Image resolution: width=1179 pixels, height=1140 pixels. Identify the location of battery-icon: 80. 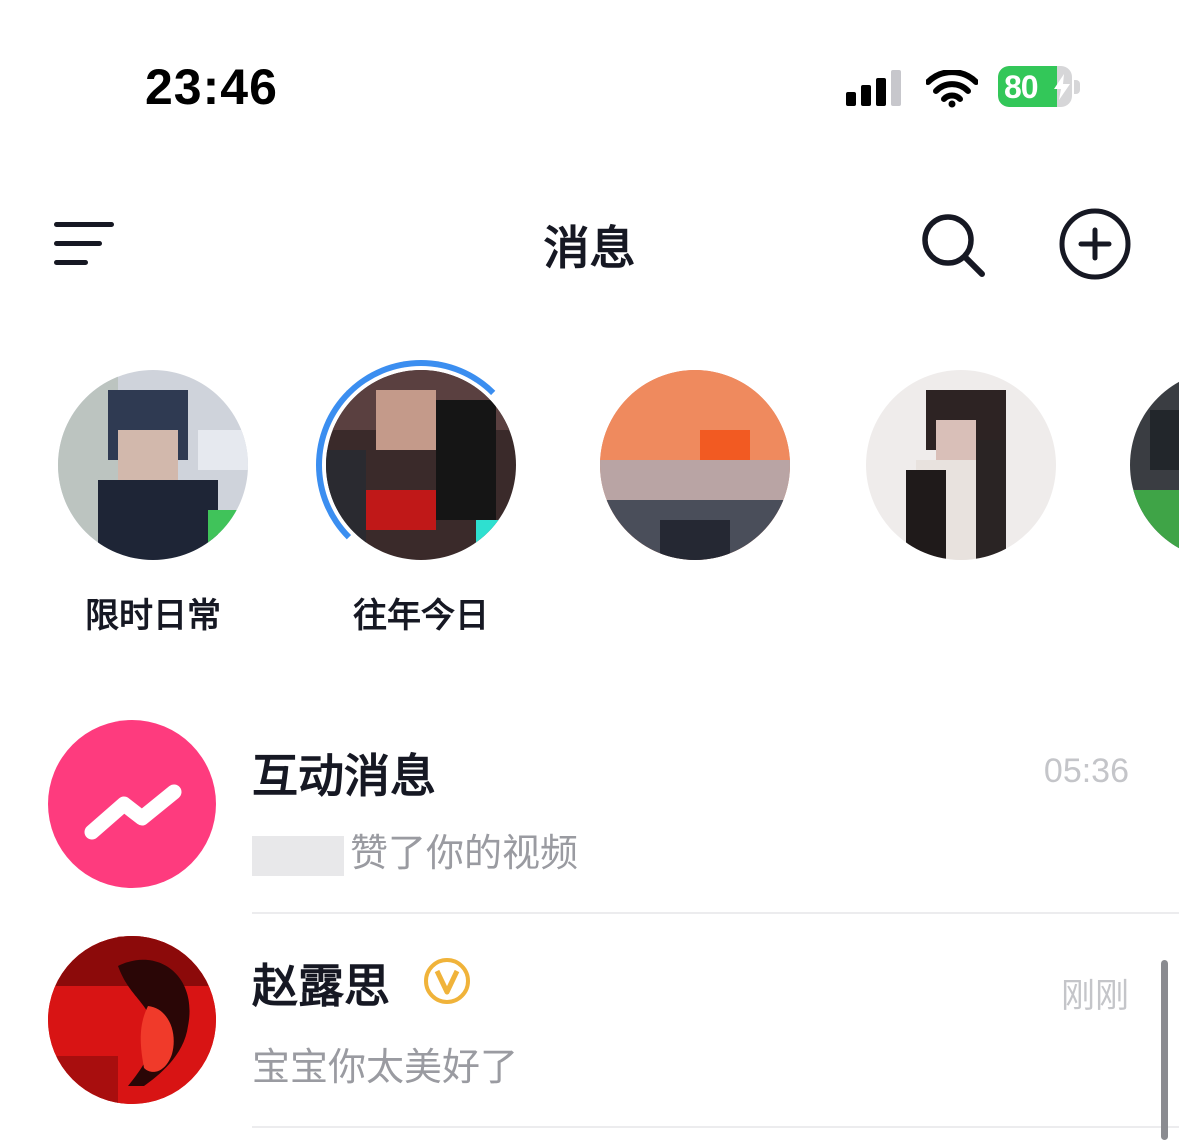
(1035, 86).